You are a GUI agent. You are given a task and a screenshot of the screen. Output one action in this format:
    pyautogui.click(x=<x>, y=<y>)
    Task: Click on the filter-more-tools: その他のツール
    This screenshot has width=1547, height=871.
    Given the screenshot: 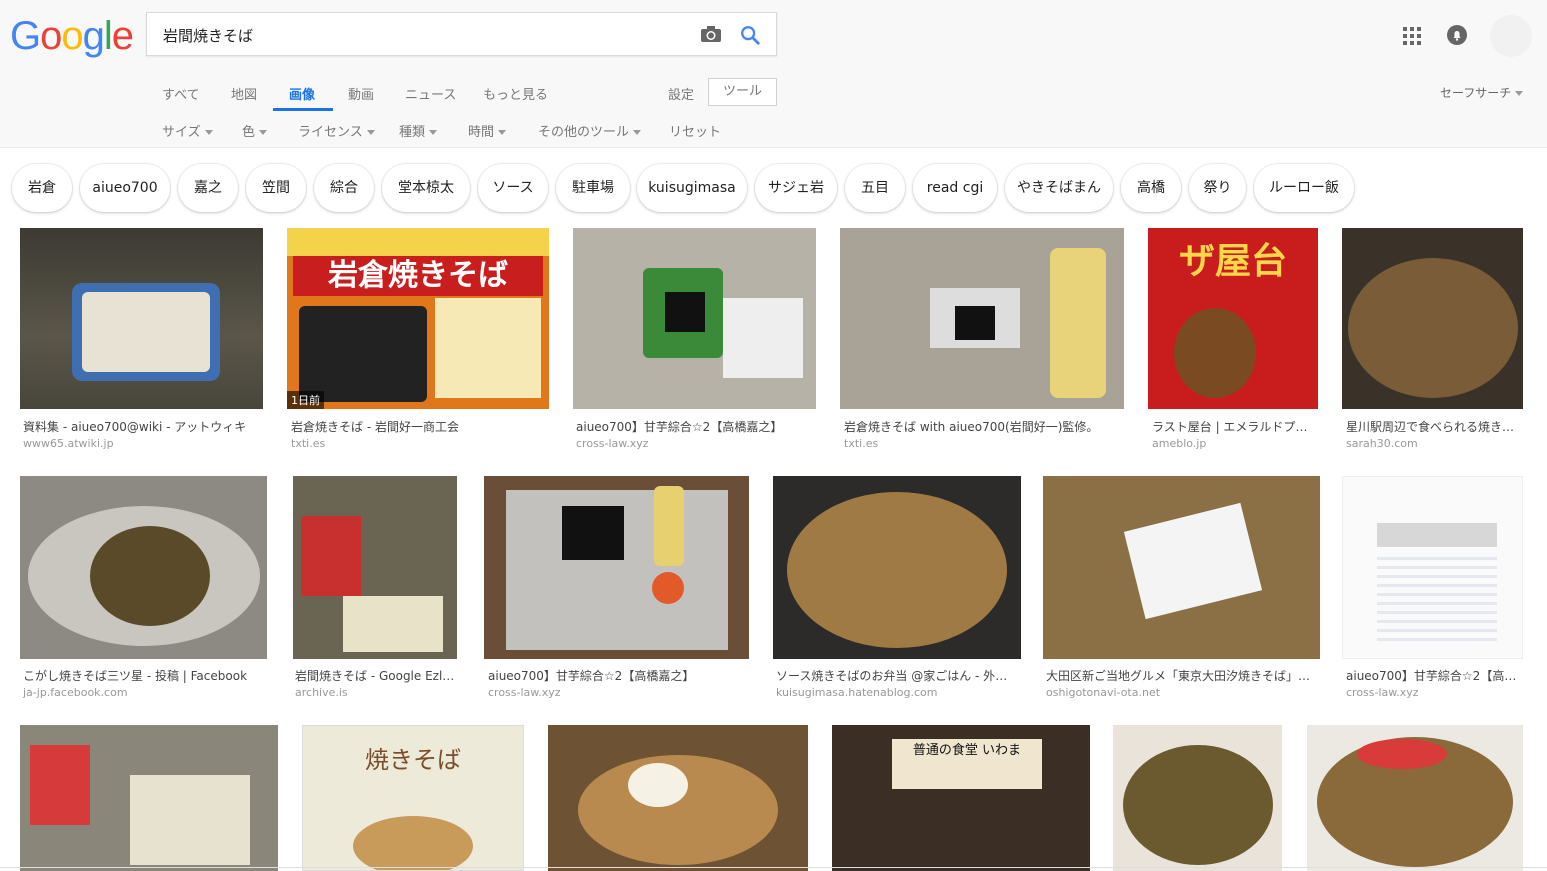 What is the action you would take?
    pyautogui.click(x=590, y=130)
    